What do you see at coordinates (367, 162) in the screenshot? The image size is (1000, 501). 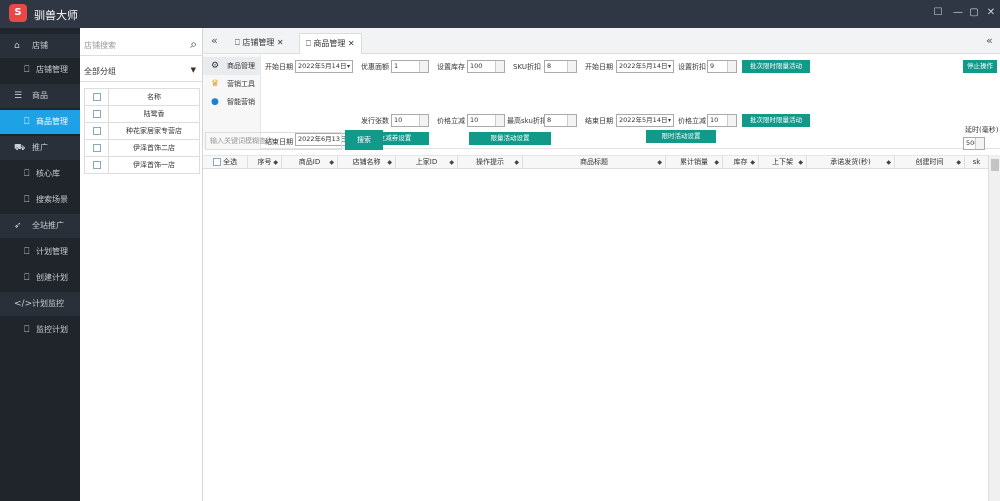 I see `col-shop-name: 店铺名称 ◆` at bounding box center [367, 162].